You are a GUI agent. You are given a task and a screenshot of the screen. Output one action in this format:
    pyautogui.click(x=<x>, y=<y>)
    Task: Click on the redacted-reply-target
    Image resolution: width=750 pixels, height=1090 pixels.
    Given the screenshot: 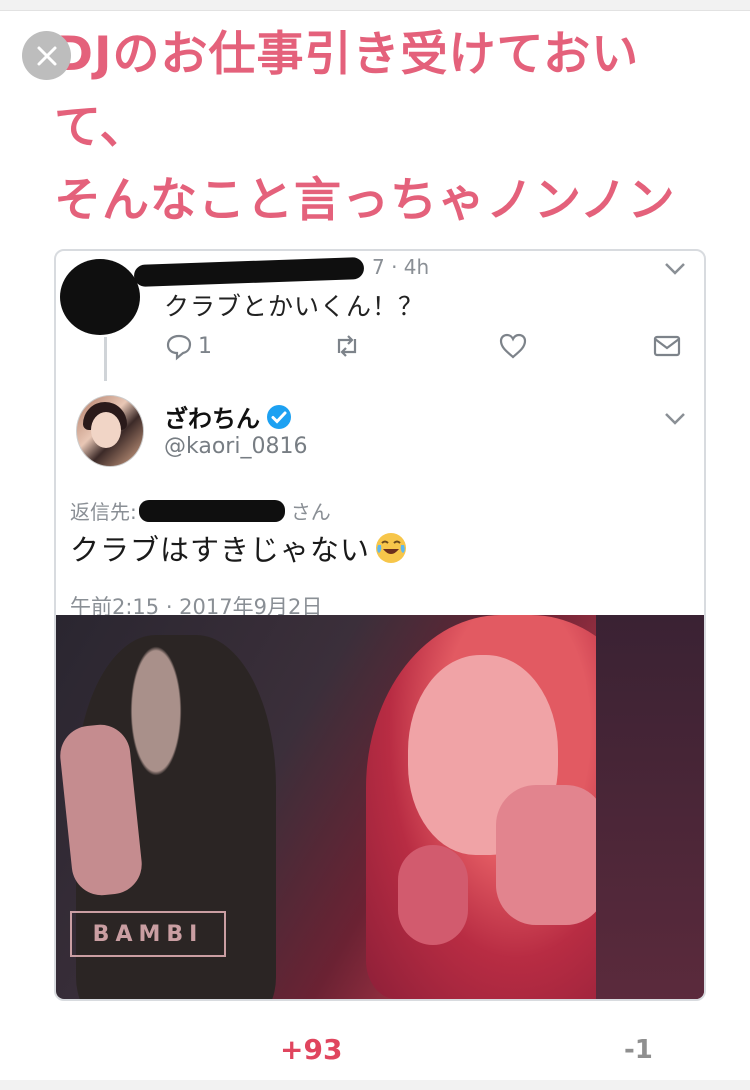 What is the action you would take?
    pyautogui.click(x=211, y=510)
    